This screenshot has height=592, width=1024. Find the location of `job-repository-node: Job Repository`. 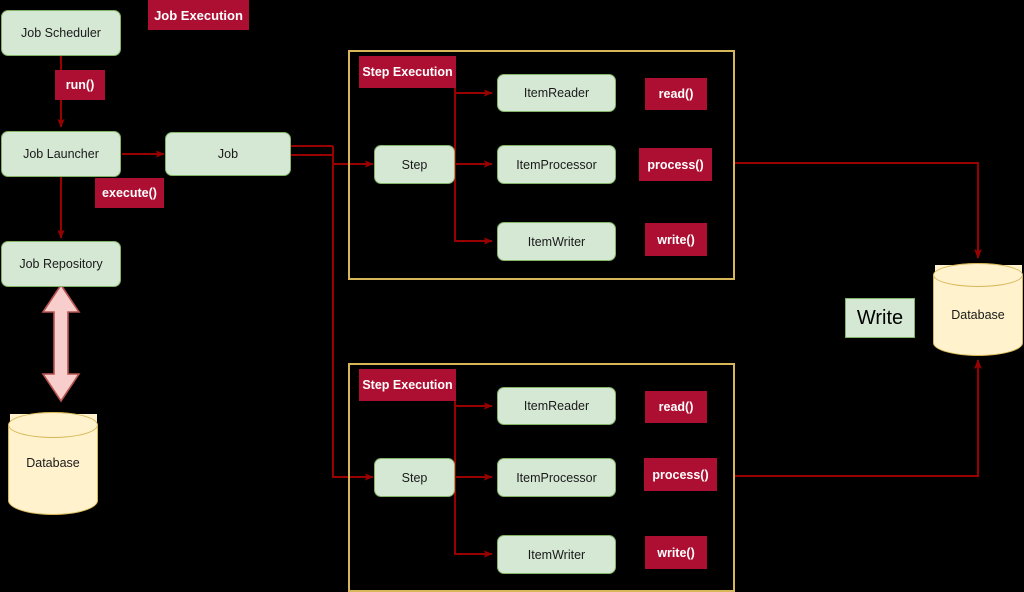

job-repository-node: Job Repository is located at coordinates (61, 264).